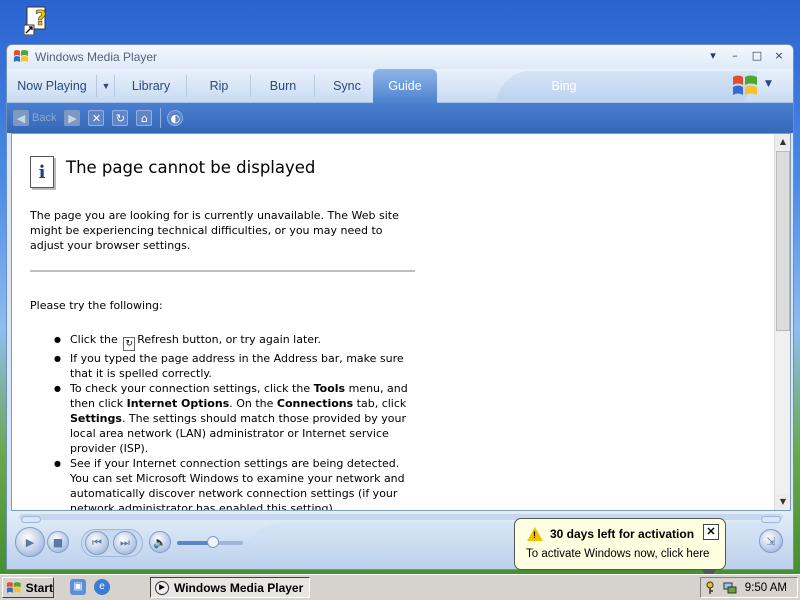 The width and height of the screenshot is (800, 600). I want to click on balloon-close-button: ✕, so click(711, 532).